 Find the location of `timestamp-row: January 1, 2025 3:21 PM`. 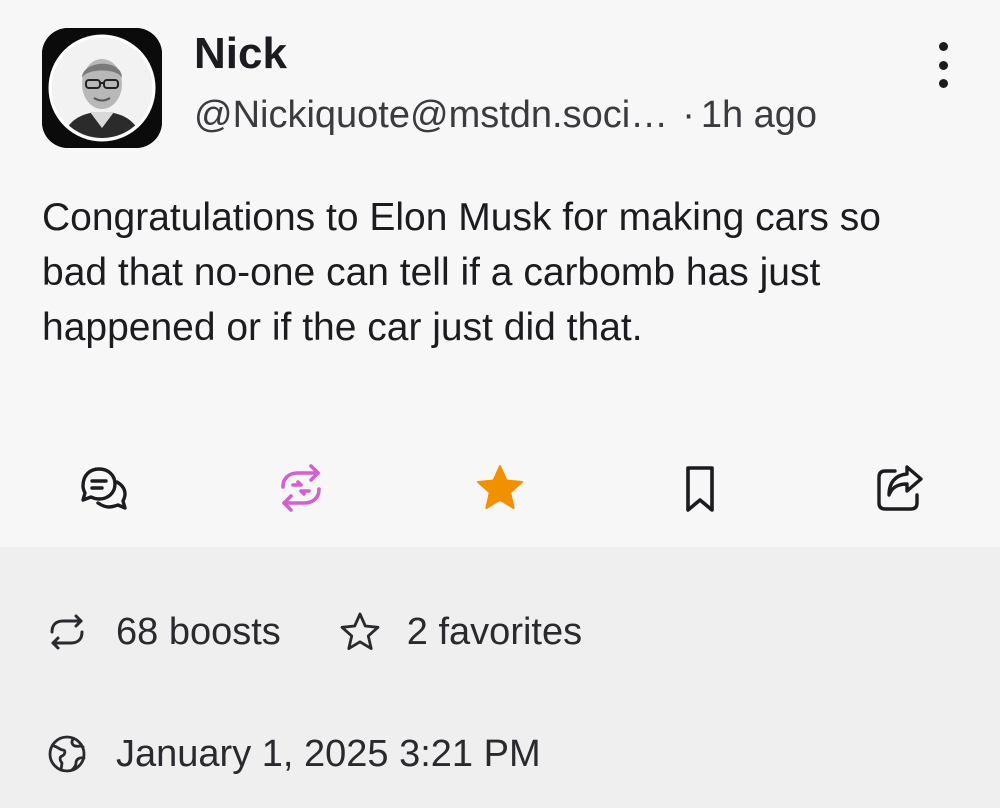

timestamp-row: January 1, 2025 3:21 PM is located at coordinates (292, 754).